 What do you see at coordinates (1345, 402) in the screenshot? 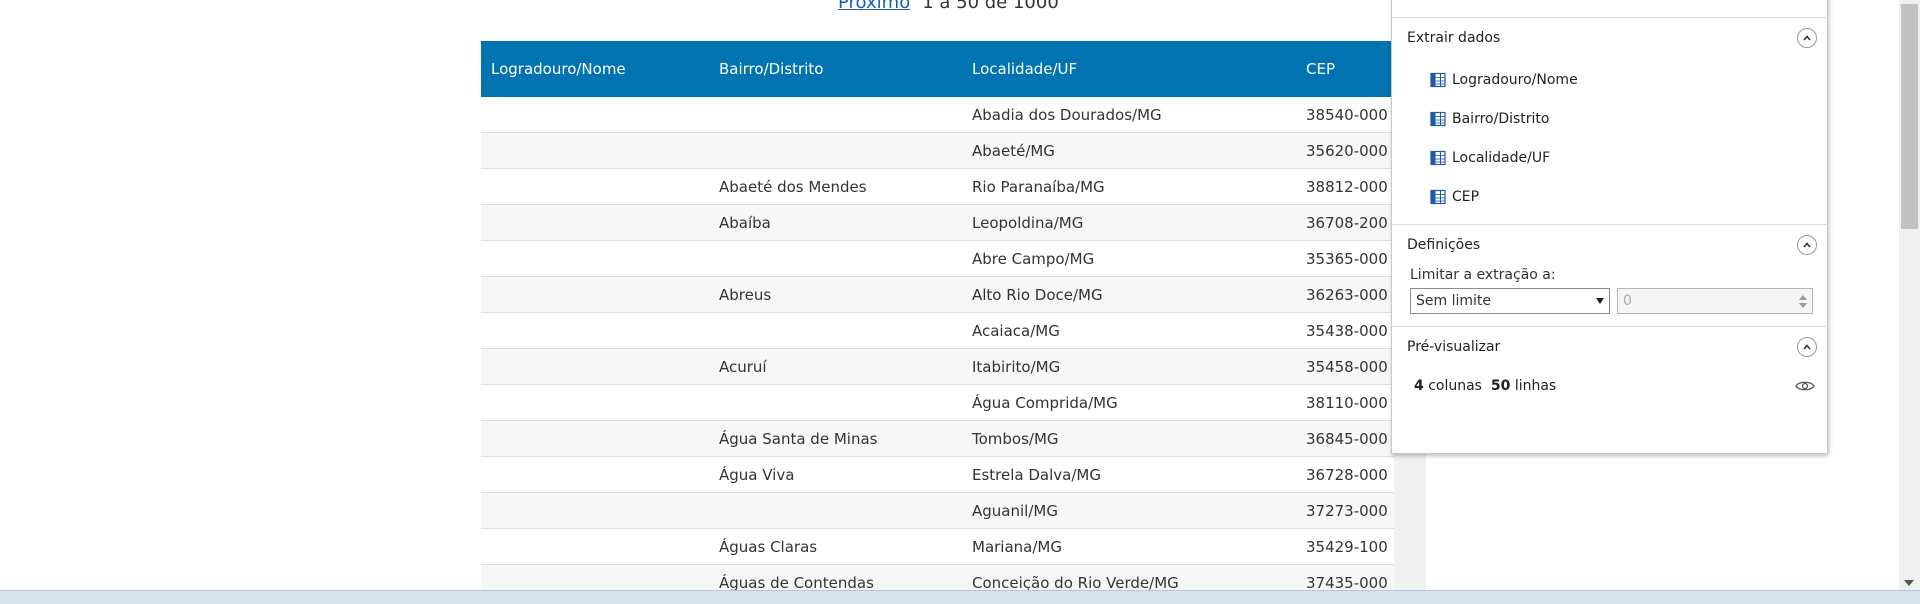
I see `cell-cep: 38110-000` at bounding box center [1345, 402].